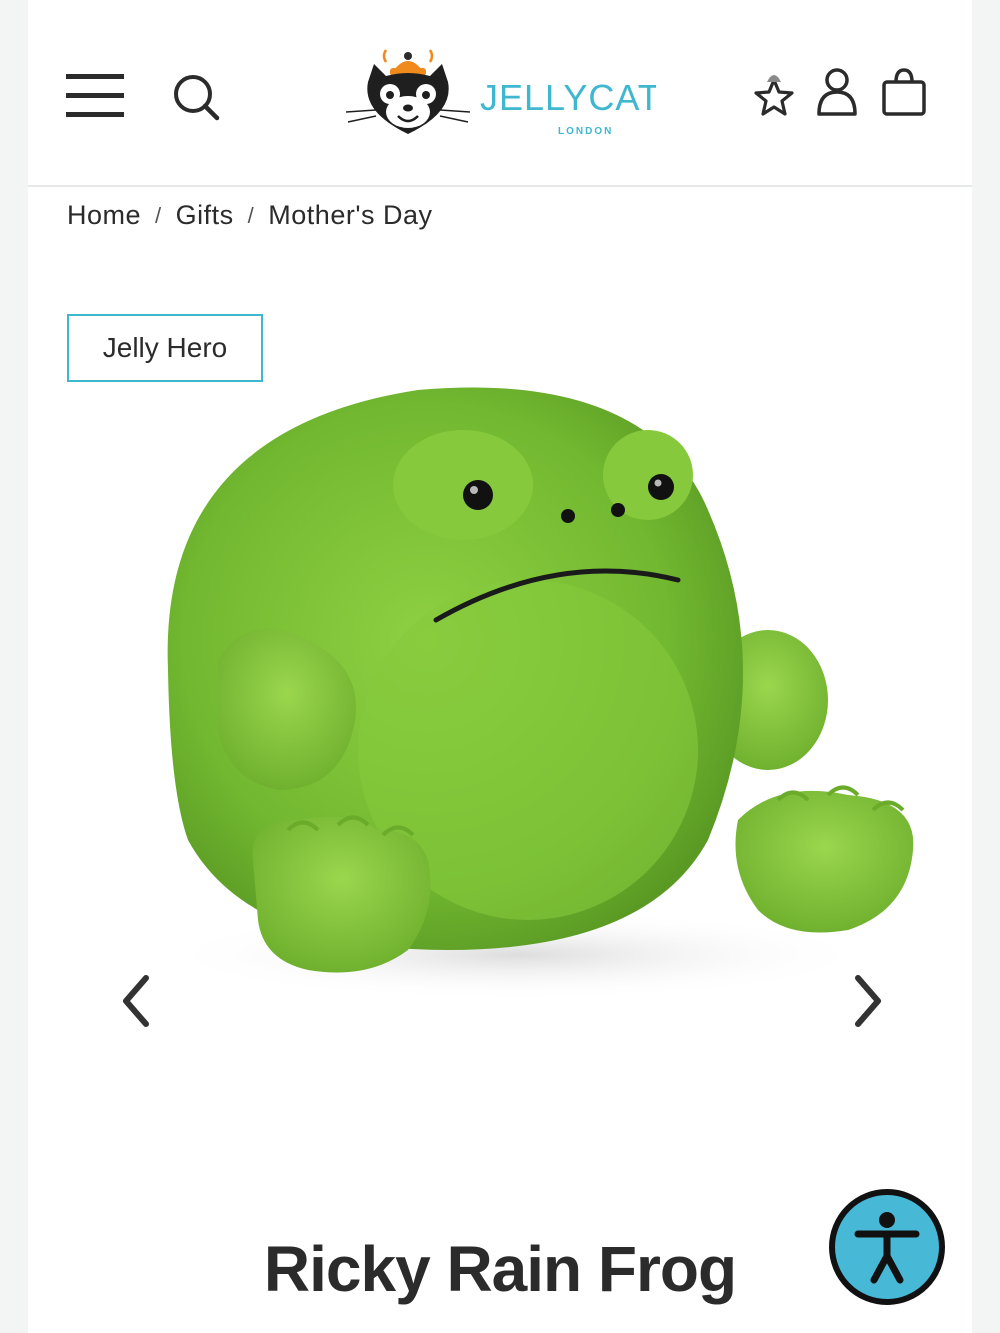 This screenshot has height=1333, width=1000. What do you see at coordinates (104, 215) in the screenshot?
I see `breadcrumb-home: Home` at bounding box center [104, 215].